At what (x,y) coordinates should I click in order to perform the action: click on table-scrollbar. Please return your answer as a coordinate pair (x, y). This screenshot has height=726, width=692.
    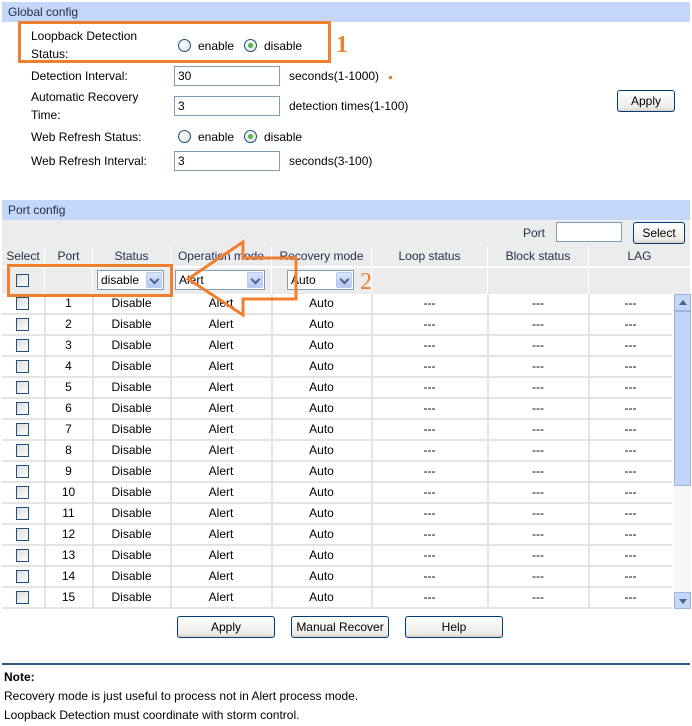
    Looking at the image, I should click on (682, 451).